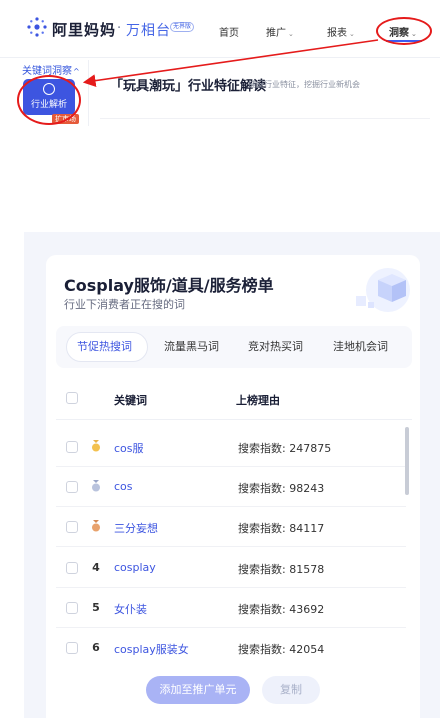 This screenshot has height=718, width=440. What do you see at coordinates (234, 399) in the screenshot?
I see `table-header` at bounding box center [234, 399].